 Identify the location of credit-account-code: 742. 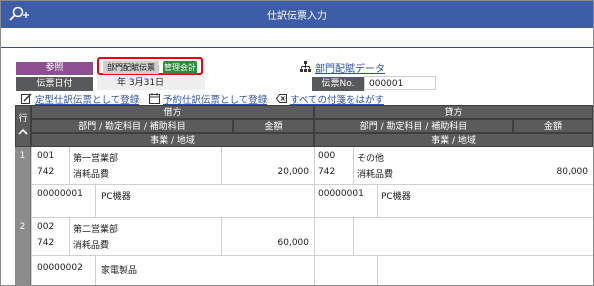
(327, 172).